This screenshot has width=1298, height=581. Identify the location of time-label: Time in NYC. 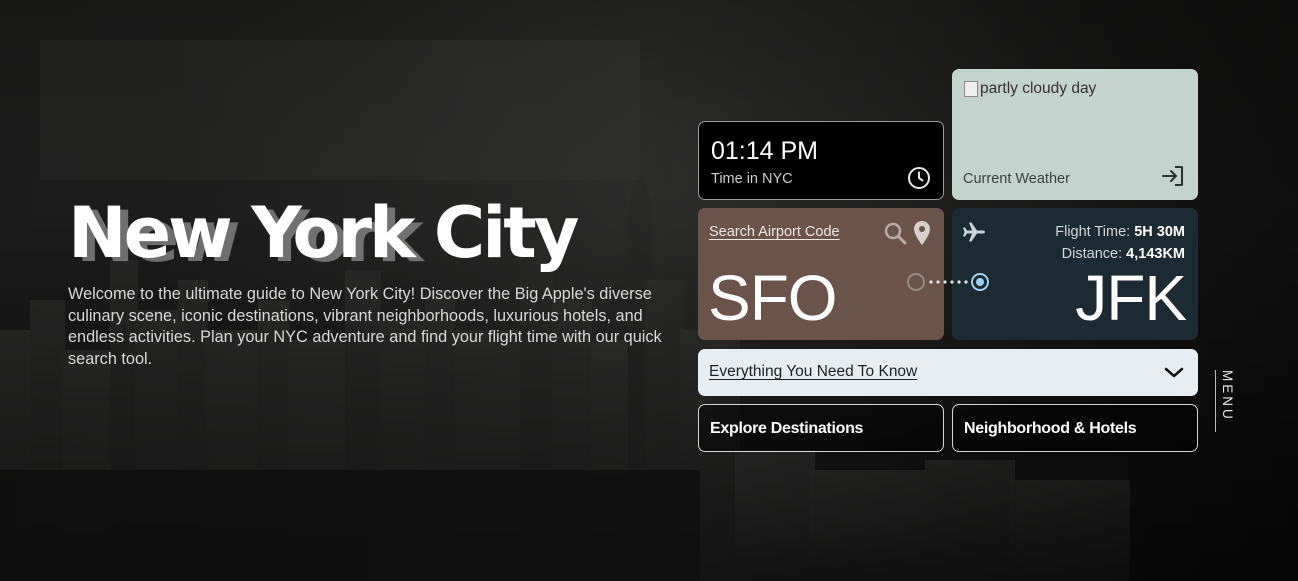
(752, 179).